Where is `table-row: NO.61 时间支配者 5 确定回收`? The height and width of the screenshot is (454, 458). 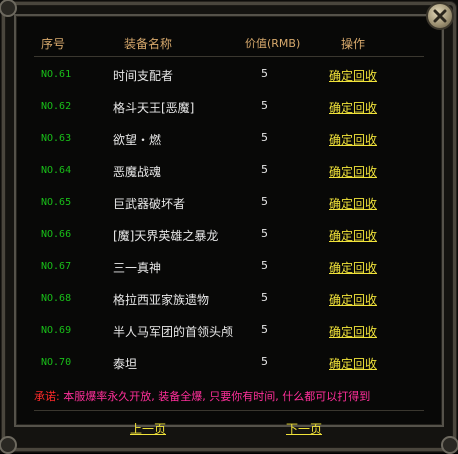 table-row: NO.61 时间支配者 5 确定回收 is located at coordinates (229, 74).